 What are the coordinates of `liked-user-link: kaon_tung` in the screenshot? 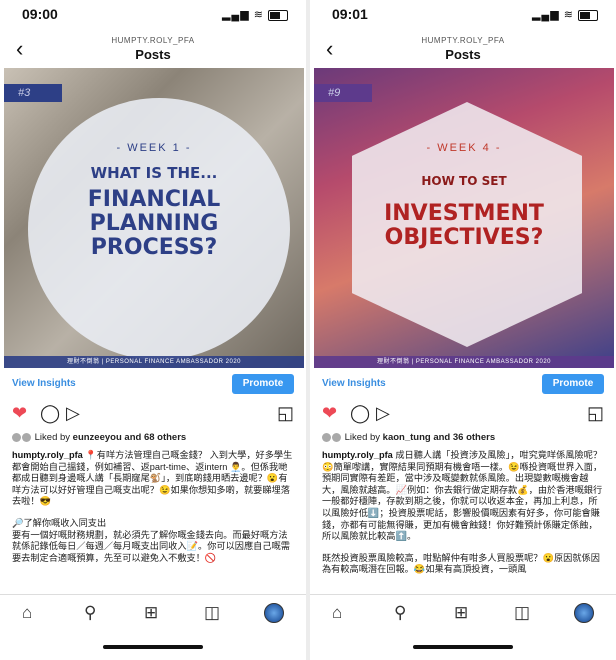 It's located at (407, 437).